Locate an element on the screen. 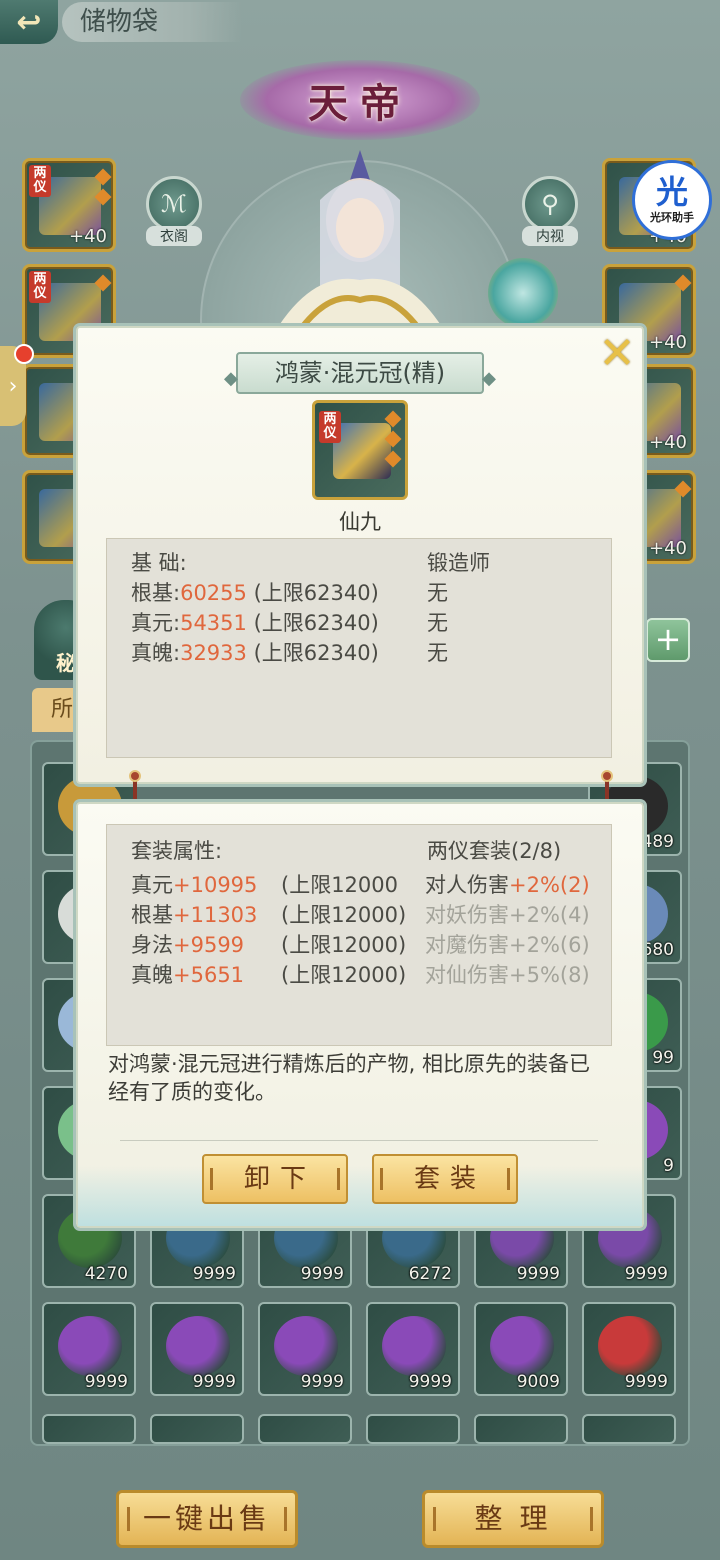  page-title: 储物袋 is located at coordinates (152, 22).